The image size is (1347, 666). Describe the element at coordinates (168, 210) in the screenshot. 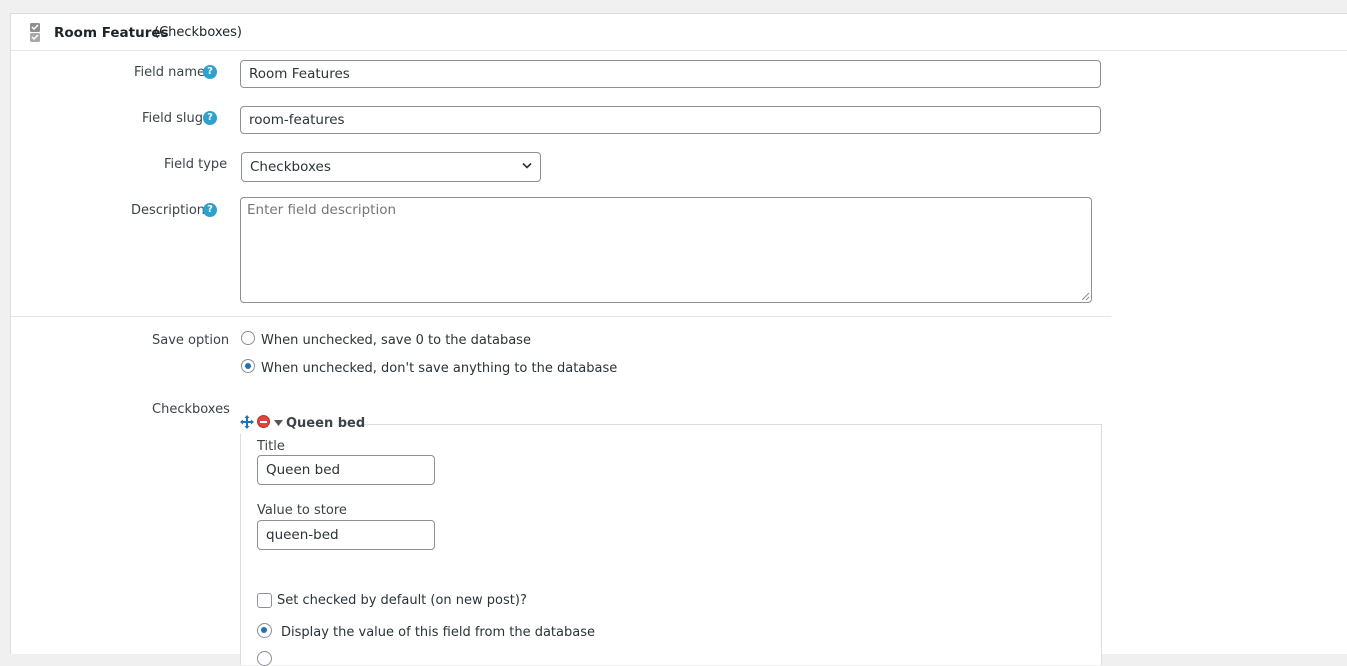

I see `description-label: Description` at that location.